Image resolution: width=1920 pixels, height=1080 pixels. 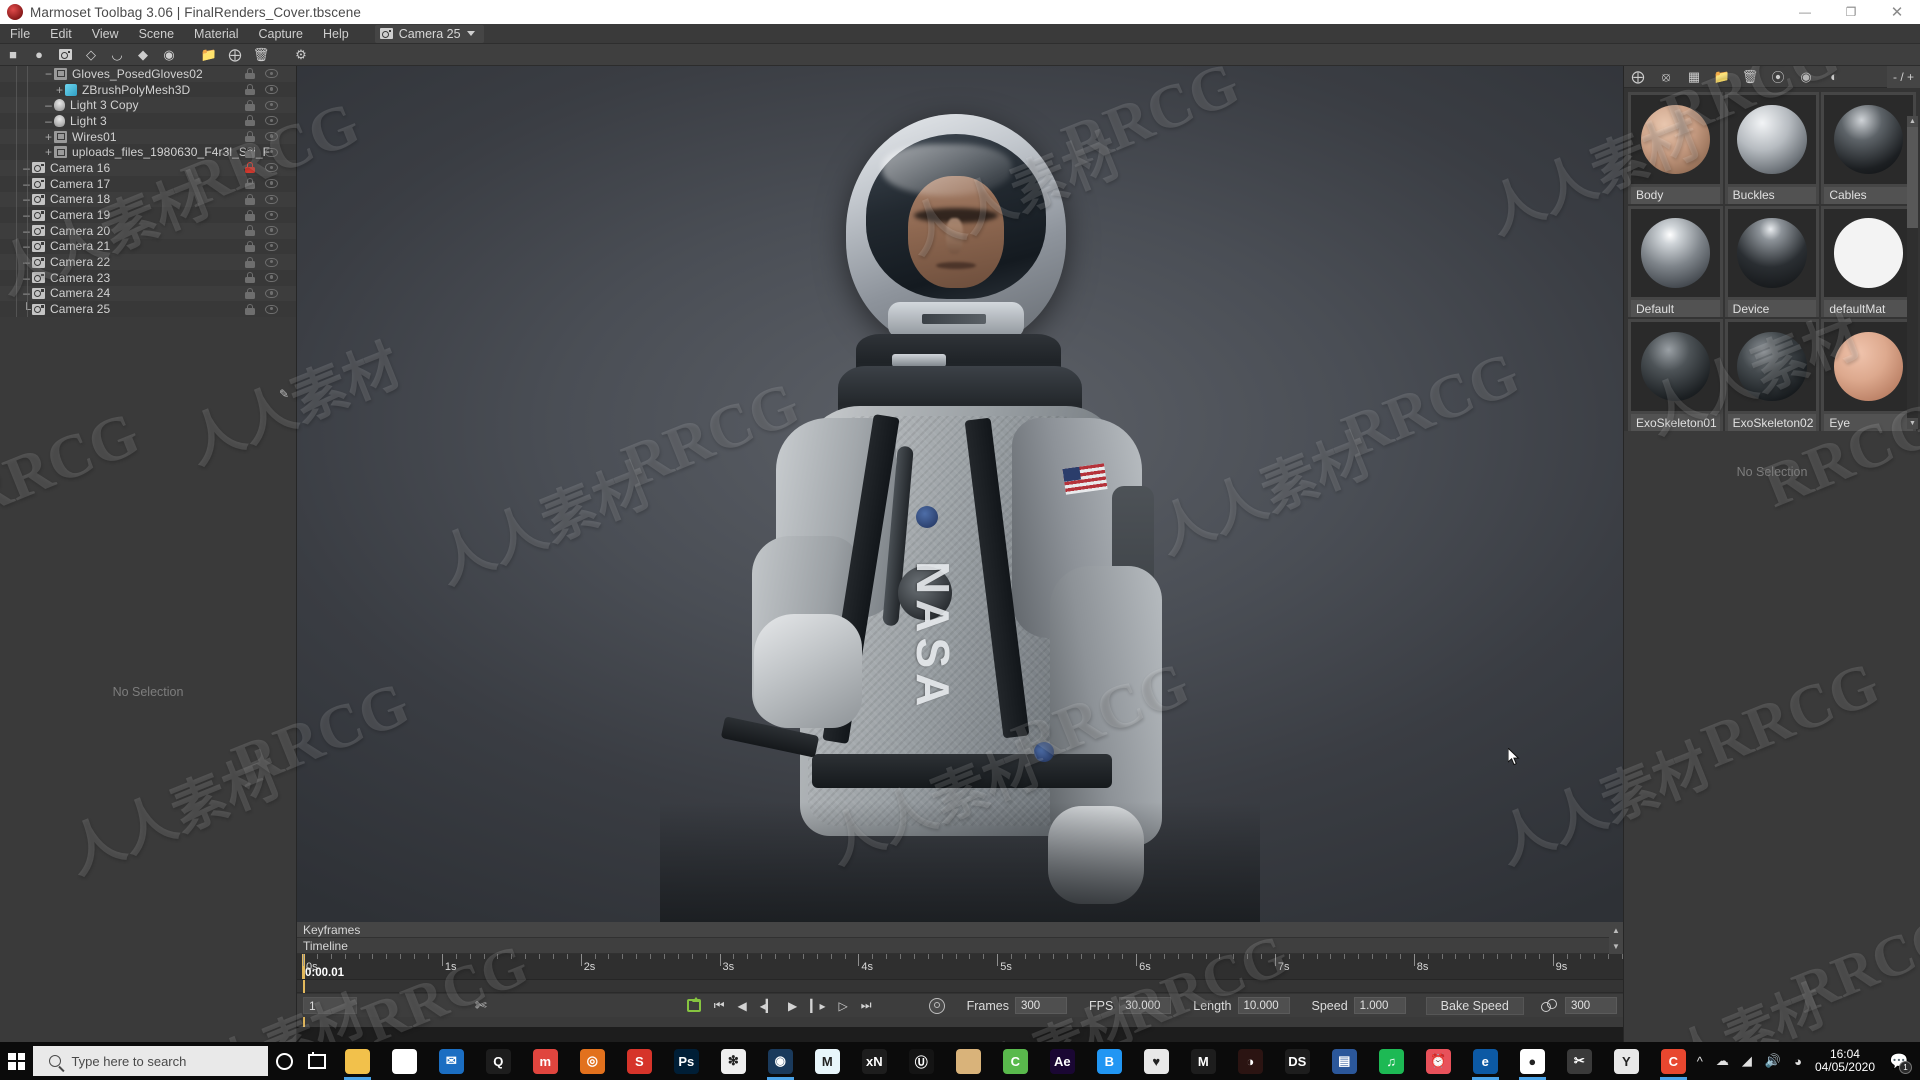 What do you see at coordinates (1772, 148) in the screenshot?
I see `material-cell: Buckles` at bounding box center [1772, 148].